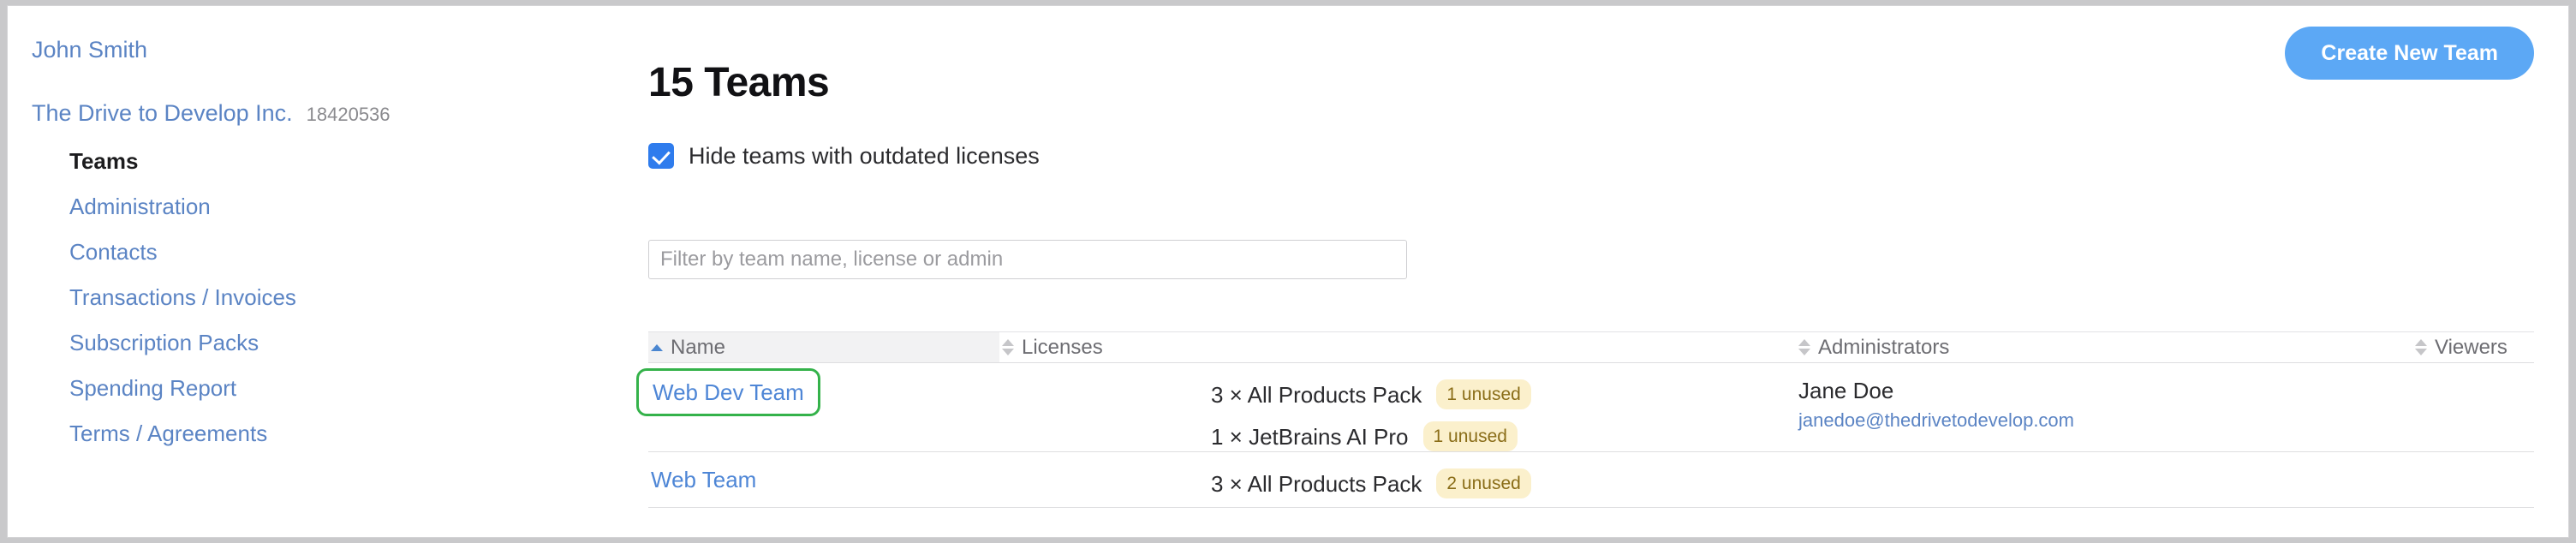 This screenshot has height=543, width=2576. What do you see at coordinates (823, 480) in the screenshot?
I see `cell-team-name: Web Team` at bounding box center [823, 480].